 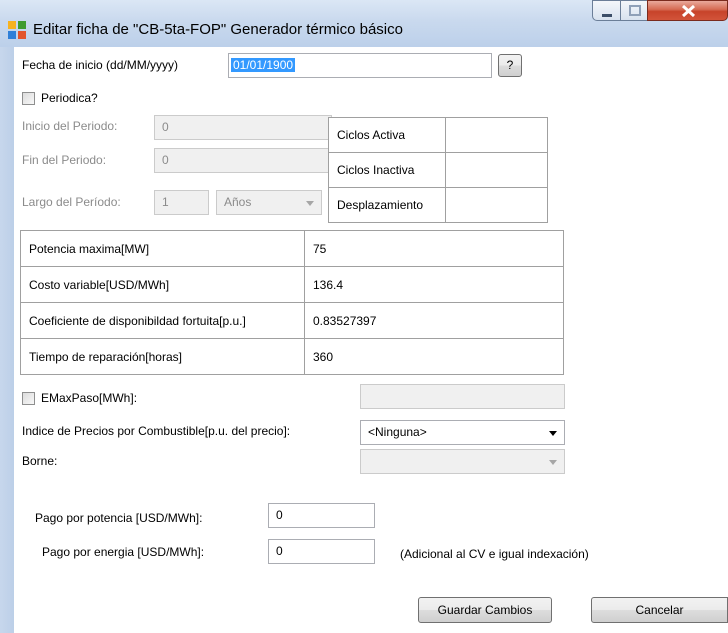 What do you see at coordinates (434, 356) in the screenshot?
I see `param-value-cell: 360` at bounding box center [434, 356].